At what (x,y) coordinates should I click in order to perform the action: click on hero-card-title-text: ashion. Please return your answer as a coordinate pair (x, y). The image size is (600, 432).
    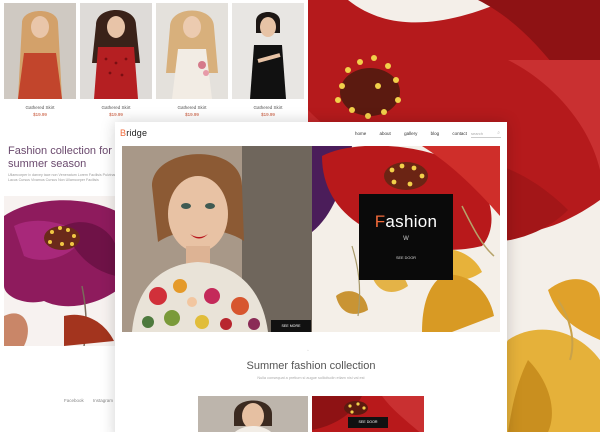
    Looking at the image, I should click on (411, 221).